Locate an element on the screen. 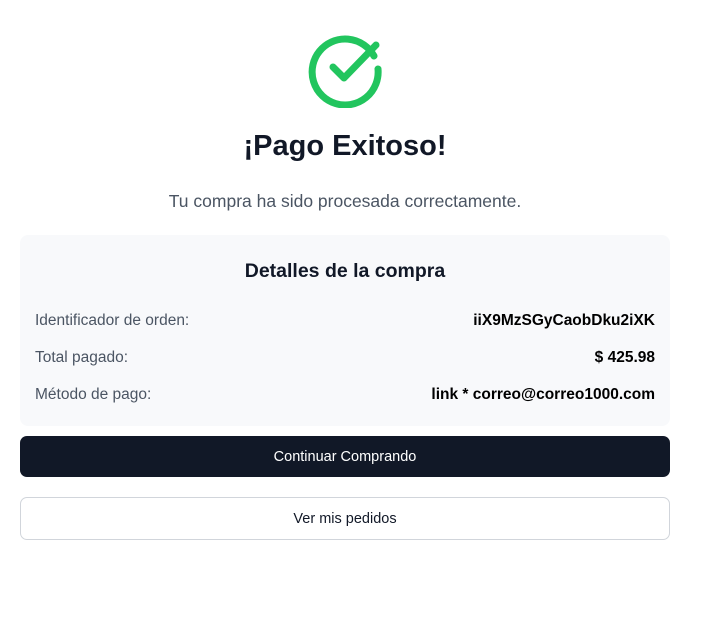 Image resolution: width=723 pixels, height=619 pixels. page-title: ¡Pago Exitoso! is located at coordinates (345, 146).